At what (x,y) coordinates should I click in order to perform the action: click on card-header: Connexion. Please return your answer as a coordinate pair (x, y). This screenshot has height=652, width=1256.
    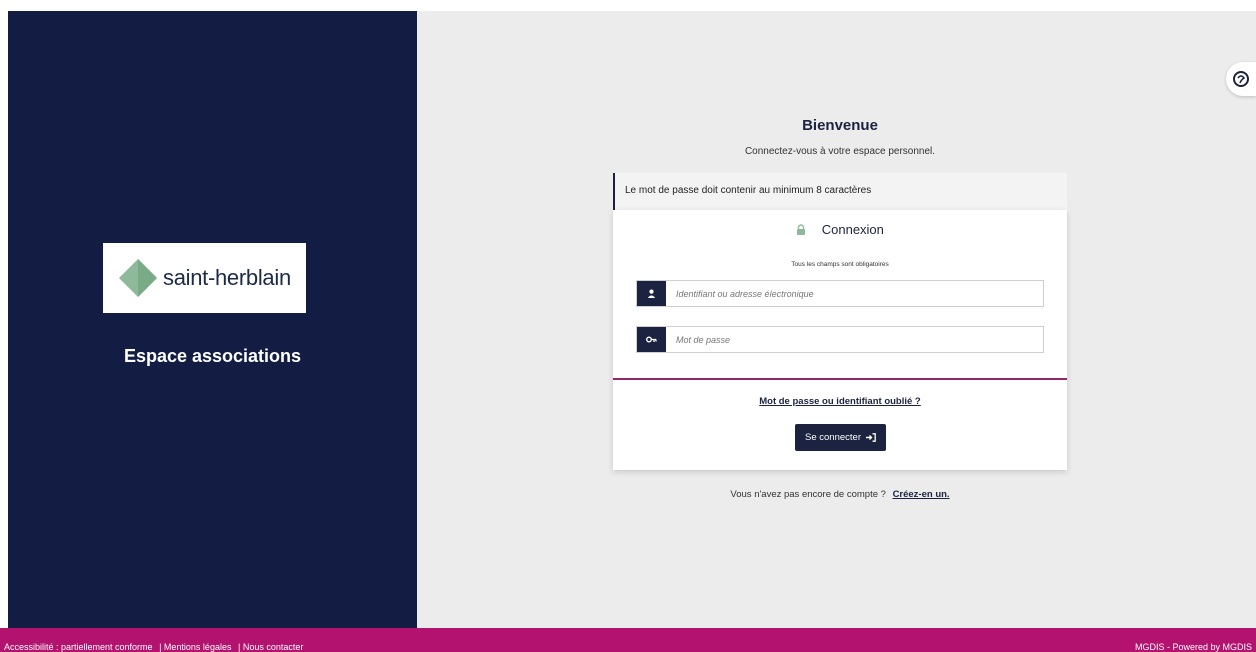
    Looking at the image, I should click on (840, 229).